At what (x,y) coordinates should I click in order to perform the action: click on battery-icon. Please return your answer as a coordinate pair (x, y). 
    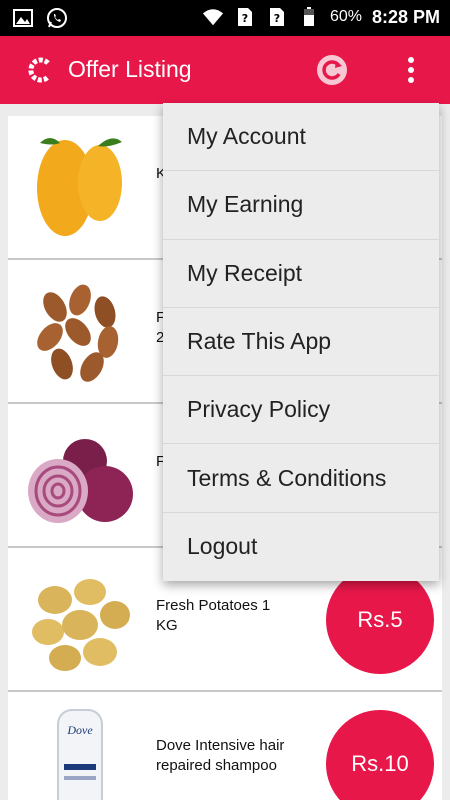
    Looking at the image, I should click on (309, 17).